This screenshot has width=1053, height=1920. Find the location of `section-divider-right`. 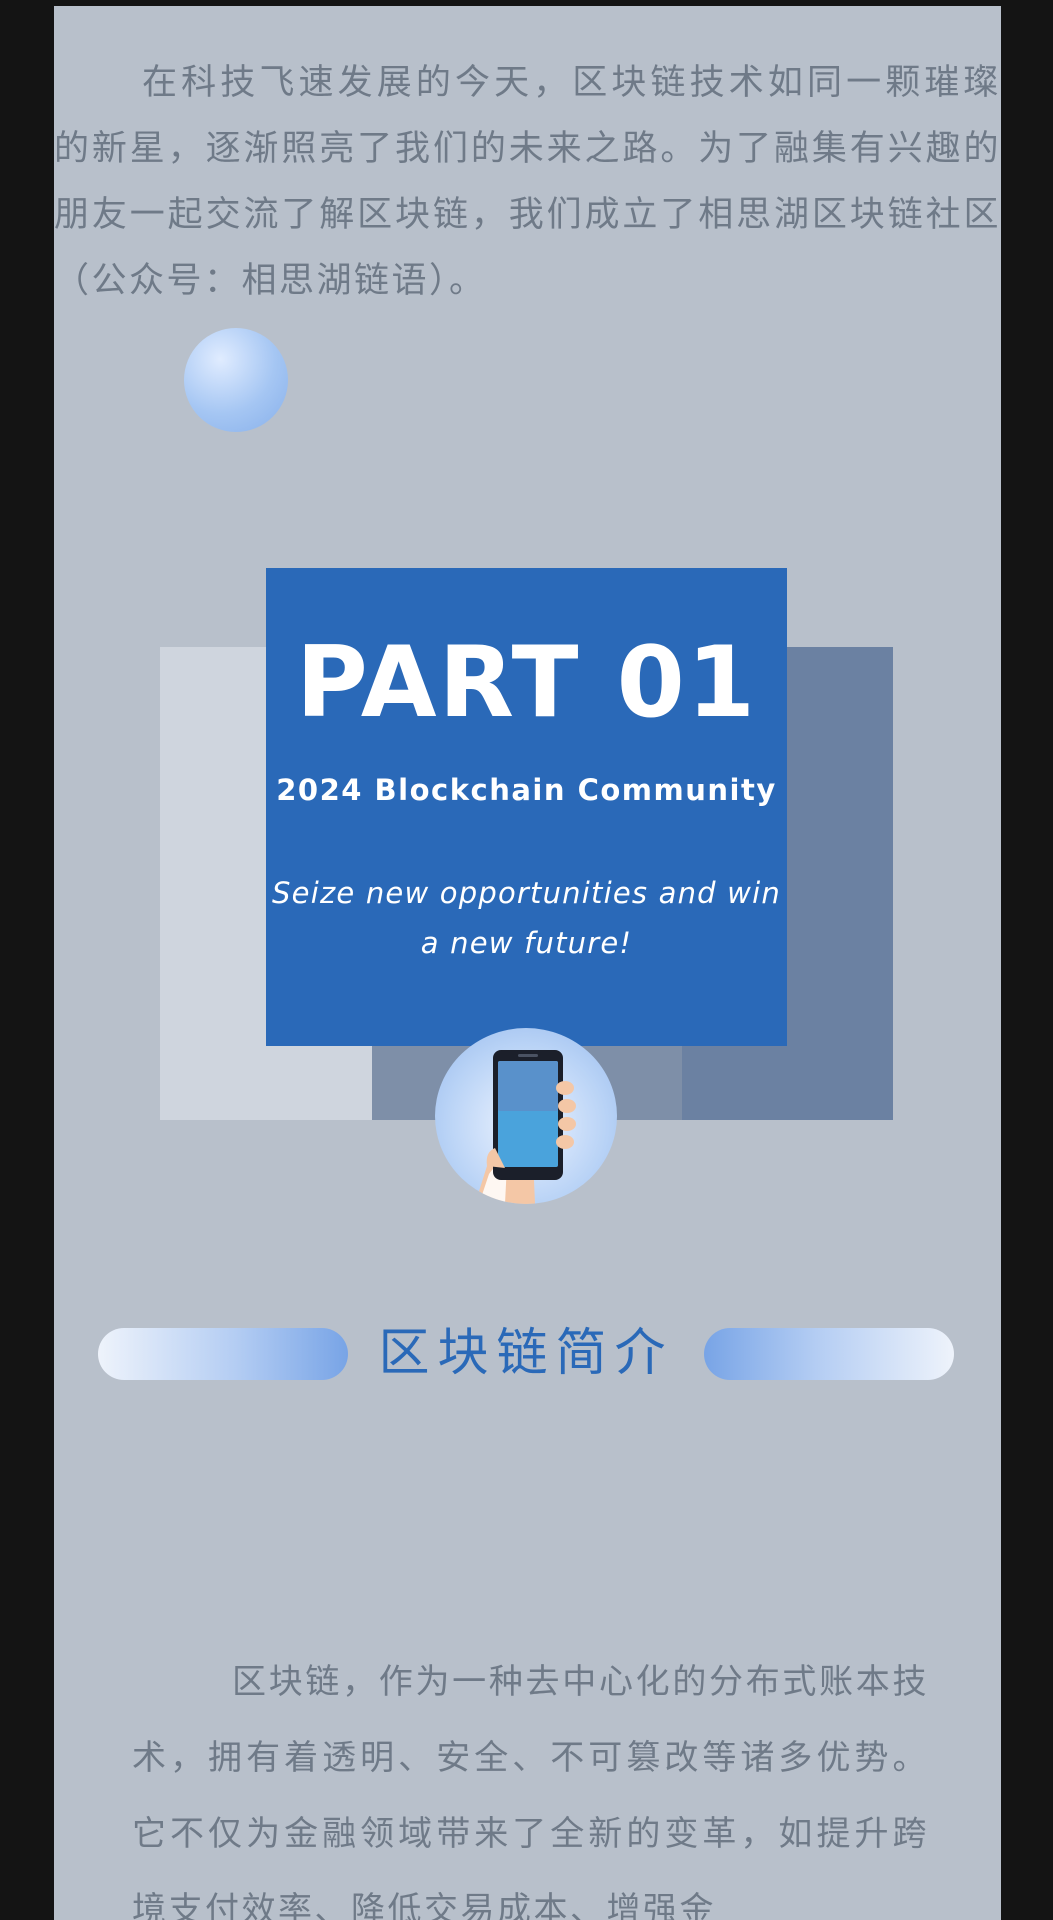

section-divider-right is located at coordinates (829, 1354).